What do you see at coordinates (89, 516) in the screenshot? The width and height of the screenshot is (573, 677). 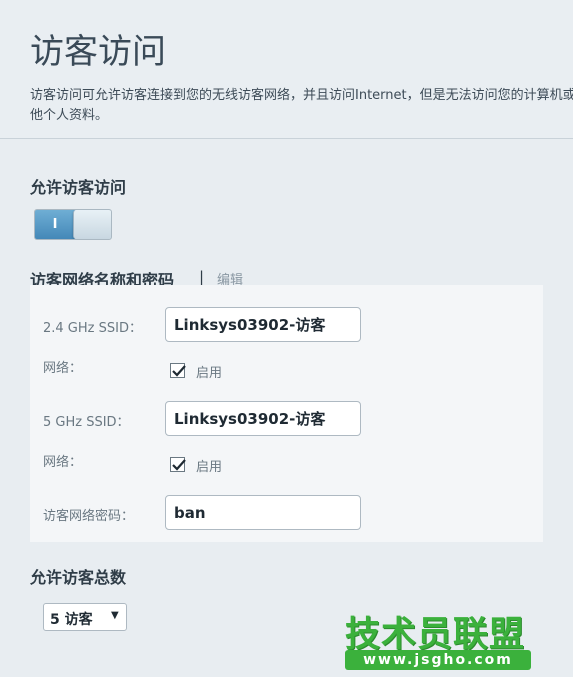 I see `password-label: 访客网络密码：` at bounding box center [89, 516].